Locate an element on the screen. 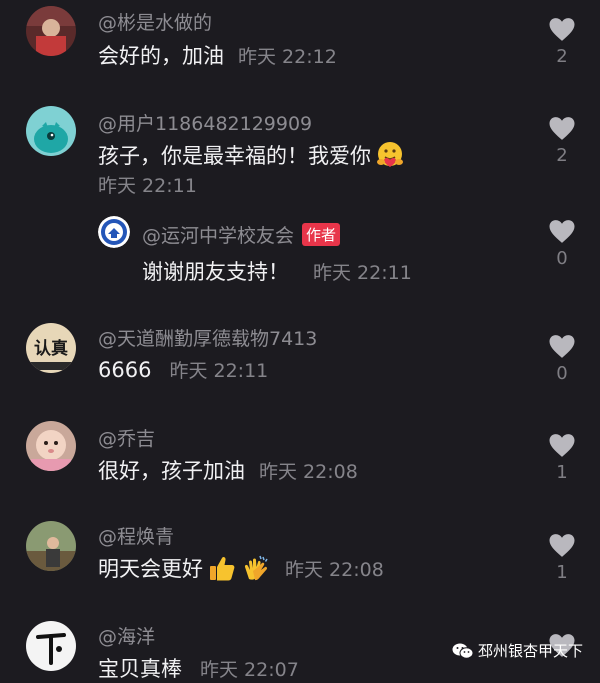 The height and width of the screenshot is (683, 600). comment-time: 昨天 22:07 is located at coordinates (249, 669).